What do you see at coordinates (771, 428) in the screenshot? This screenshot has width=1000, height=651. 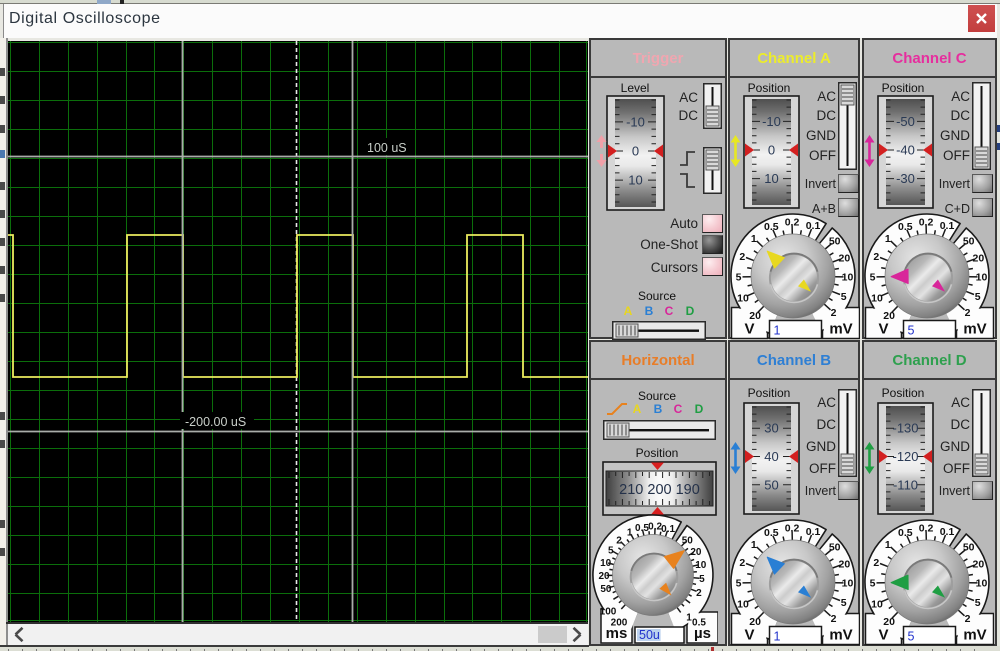 I see `svg-text: 30` at bounding box center [771, 428].